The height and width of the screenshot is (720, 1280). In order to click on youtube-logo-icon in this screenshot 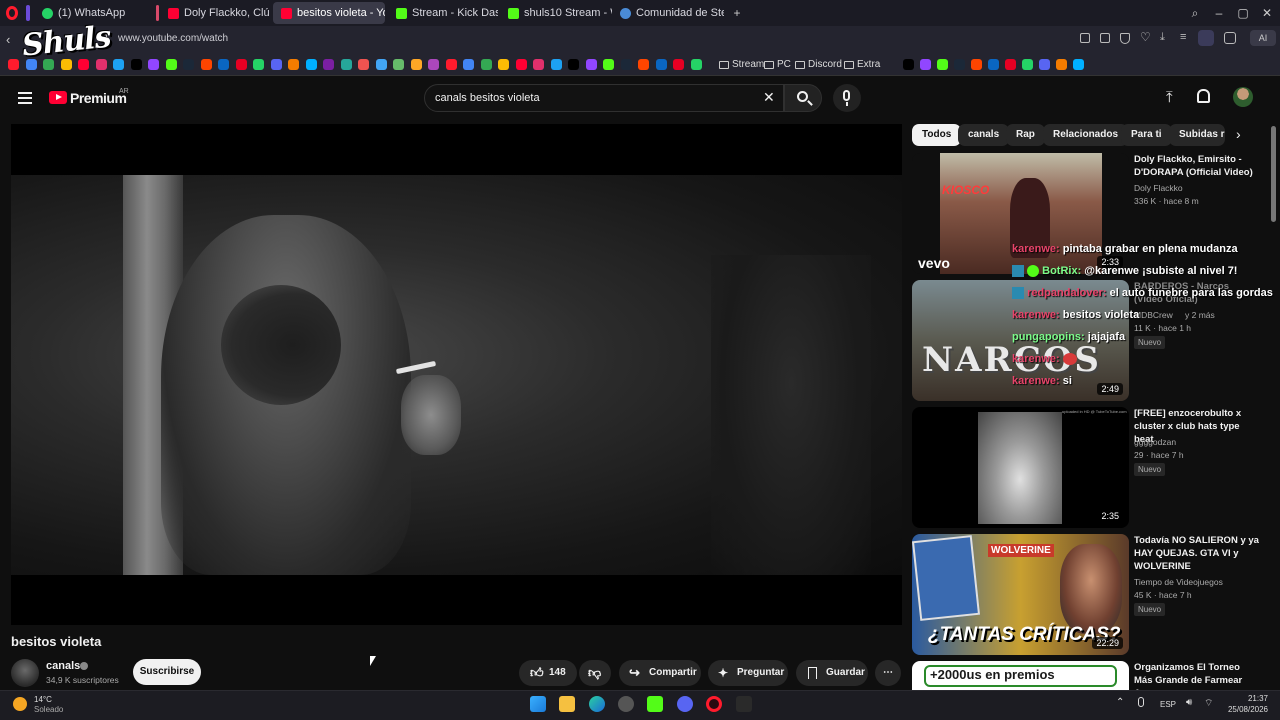, I will do `click(58, 97)`.